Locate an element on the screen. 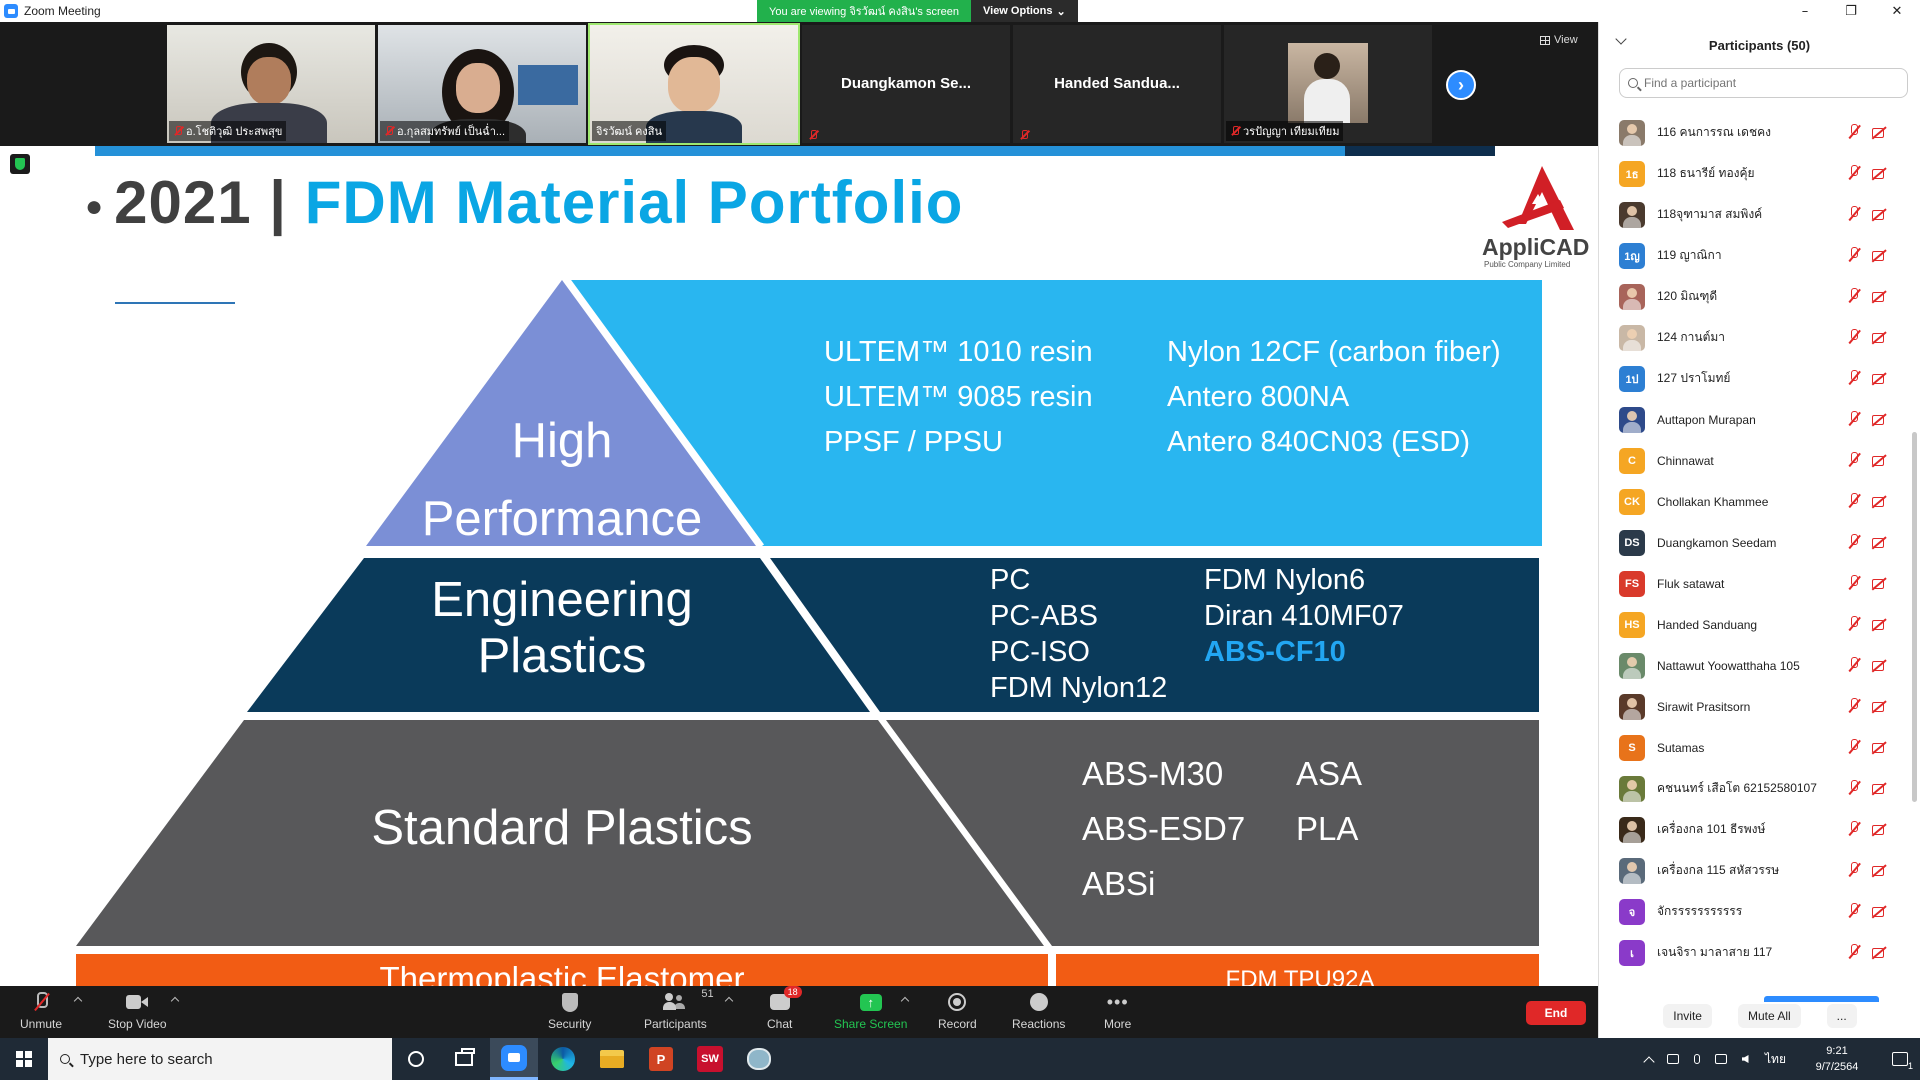  taskbar-search-placeholder: Type here to search is located at coordinates (146, 1059).